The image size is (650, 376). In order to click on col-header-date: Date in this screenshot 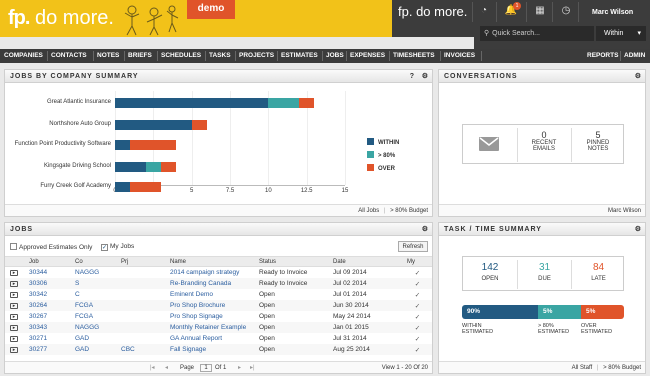, I will do `click(339, 262)`.